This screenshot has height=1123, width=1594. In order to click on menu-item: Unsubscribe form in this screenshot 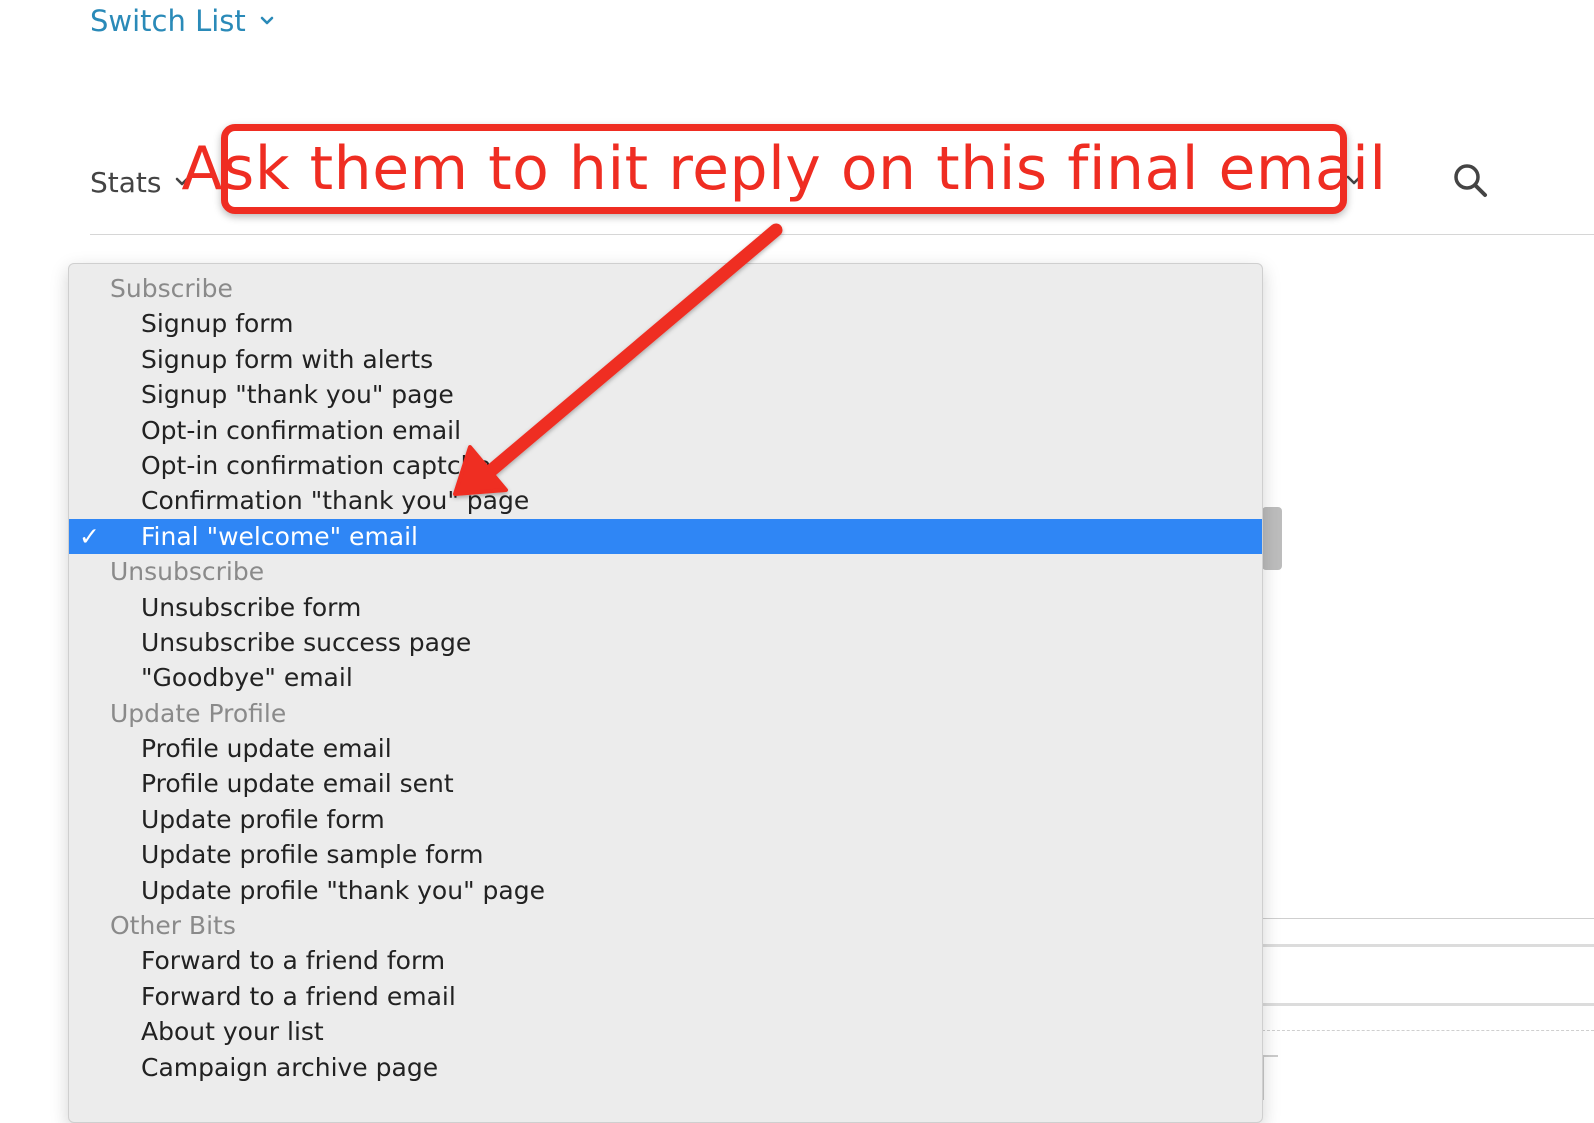, I will do `click(665, 607)`.